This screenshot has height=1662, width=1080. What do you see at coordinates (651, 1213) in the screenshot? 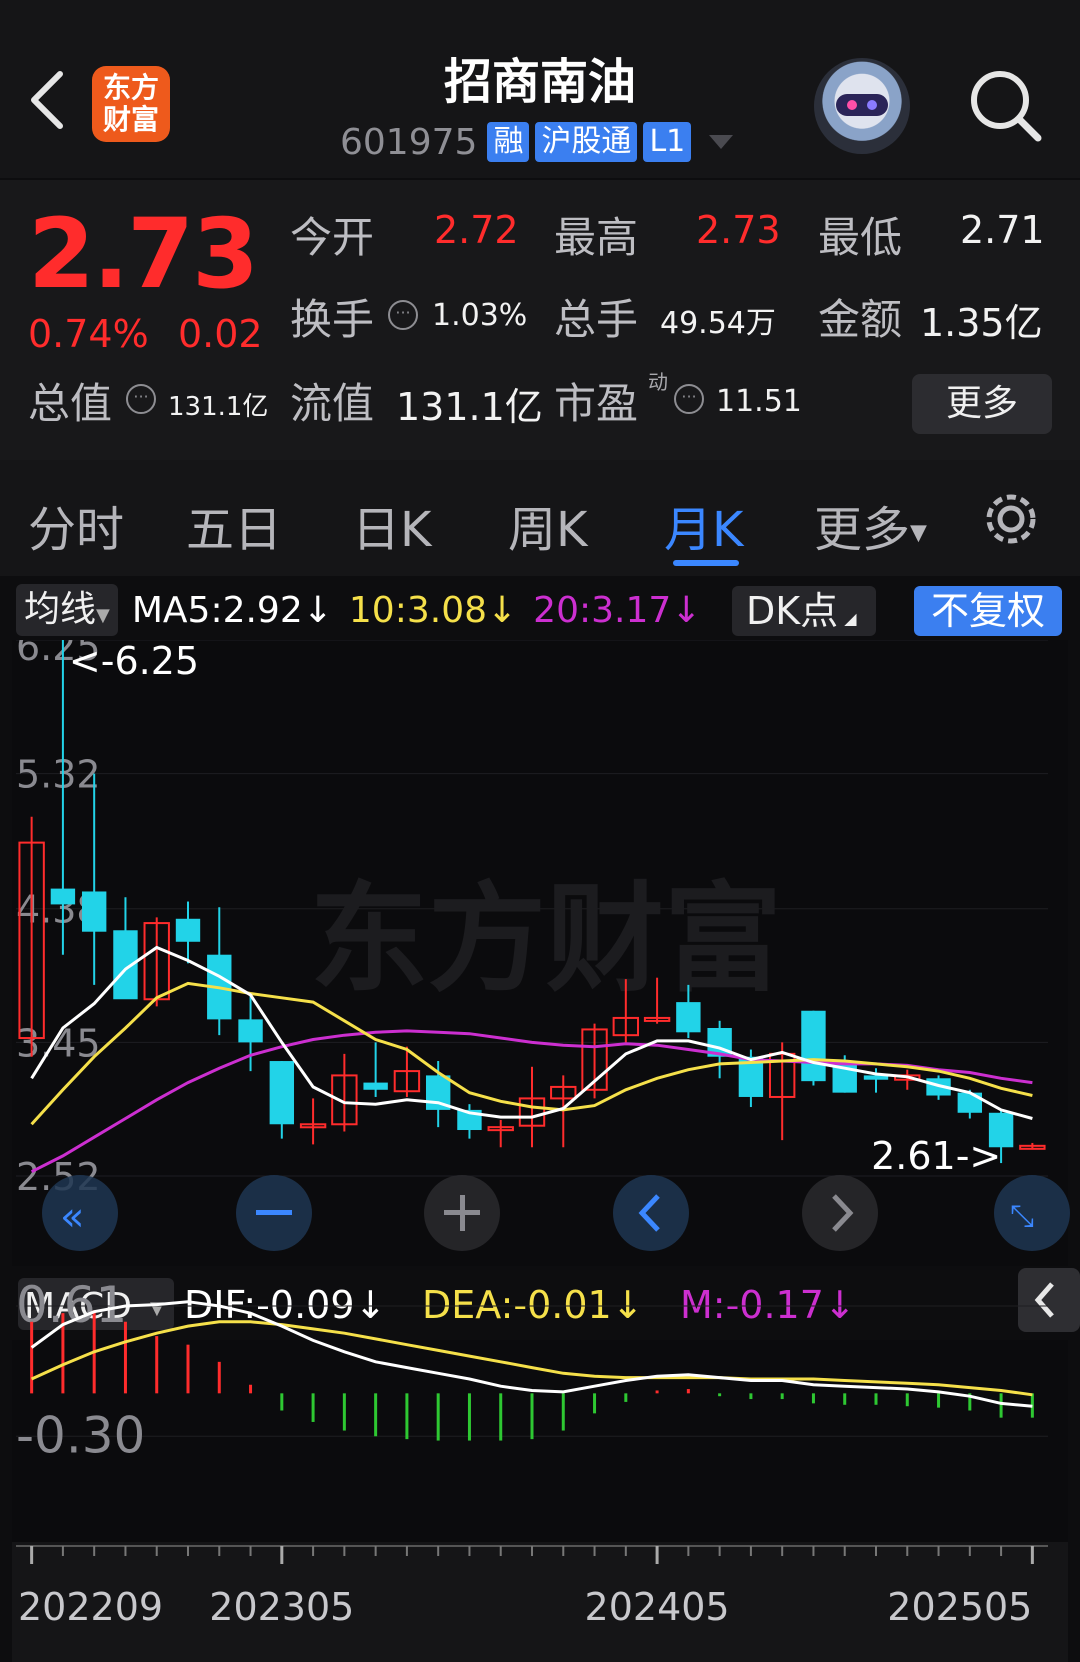
I see `scroll-left-button` at bounding box center [651, 1213].